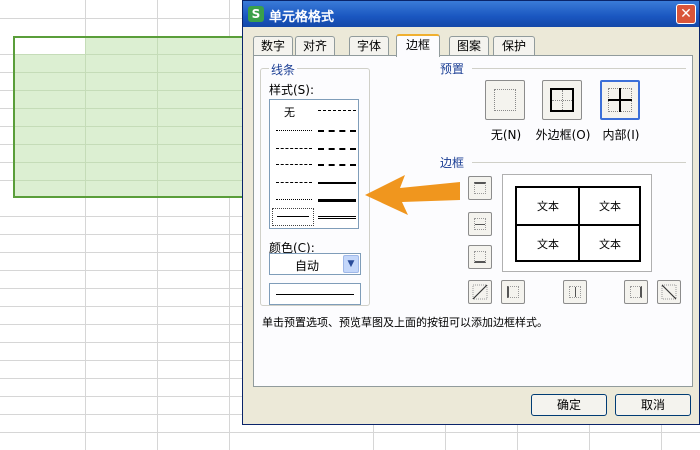  What do you see at coordinates (514, 46) in the screenshot?
I see `tab-protection: 保护` at bounding box center [514, 46].